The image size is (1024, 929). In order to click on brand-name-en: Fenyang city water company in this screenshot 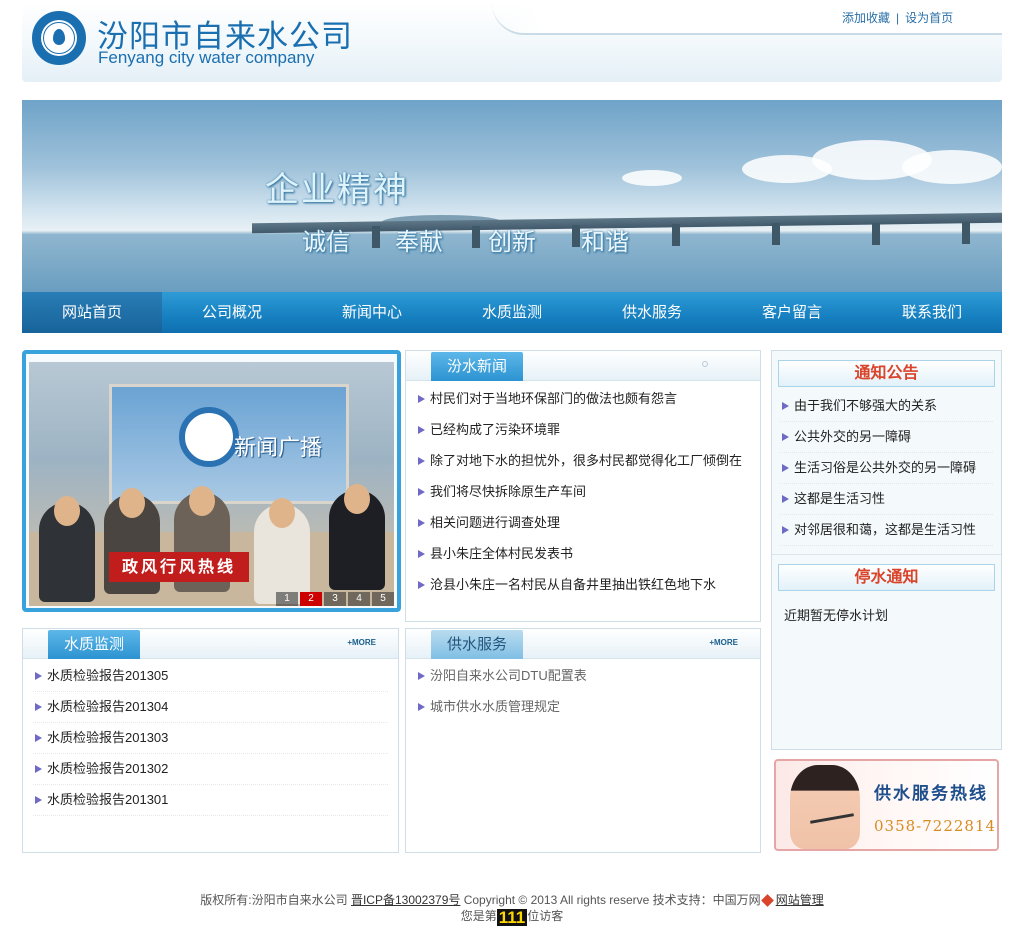, I will do `click(206, 57)`.